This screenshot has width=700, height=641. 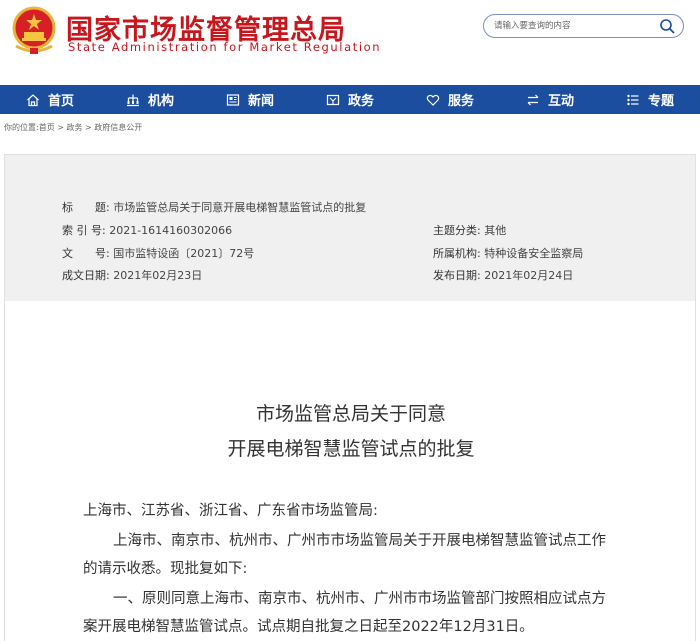 I want to click on nav-item-services: 服务, so click(x=450, y=99).